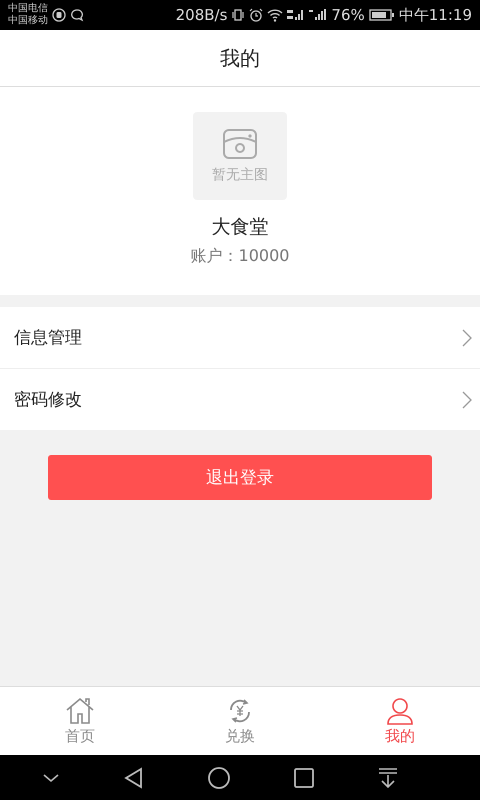 Image resolution: width=480 pixels, height=800 pixels. I want to click on menu-item: 信息管理, so click(240, 338).